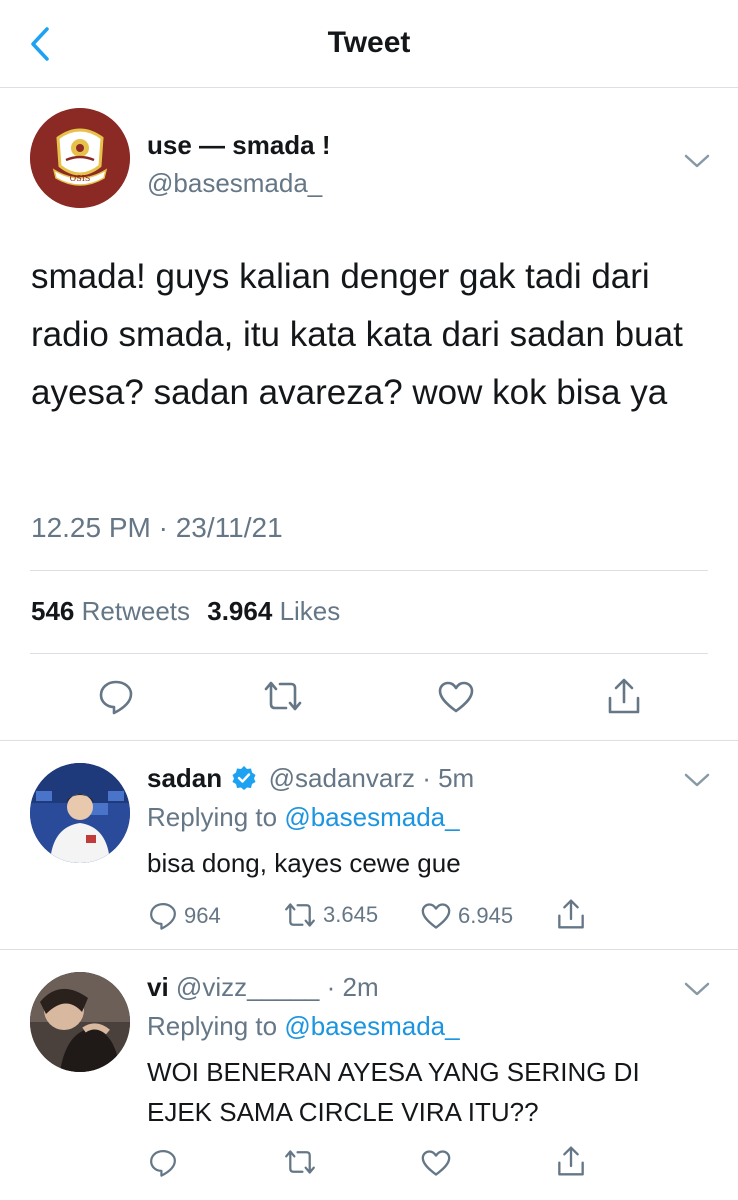 The height and width of the screenshot is (1200, 738). What do you see at coordinates (239, 611) in the screenshot?
I see `likes-count: 3.964` at bounding box center [239, 611].